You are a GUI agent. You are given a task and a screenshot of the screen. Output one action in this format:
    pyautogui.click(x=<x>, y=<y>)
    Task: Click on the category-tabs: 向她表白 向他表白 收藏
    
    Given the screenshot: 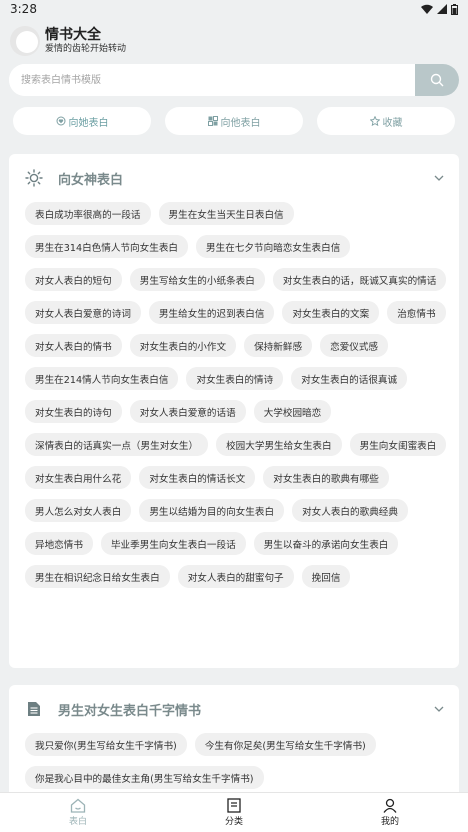 What is the action you would take?
    pyautogui.click(x=234, y=121)
    